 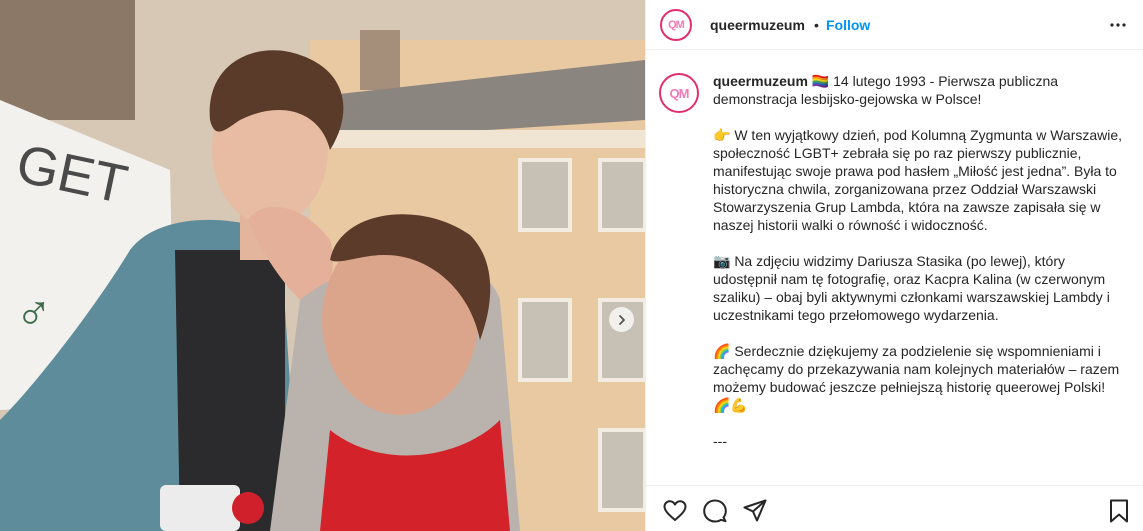 What do you see at coordinates (1119, 511) in the screenshot?
I see `bookmark-icon` at bounding box center [1119, 511].